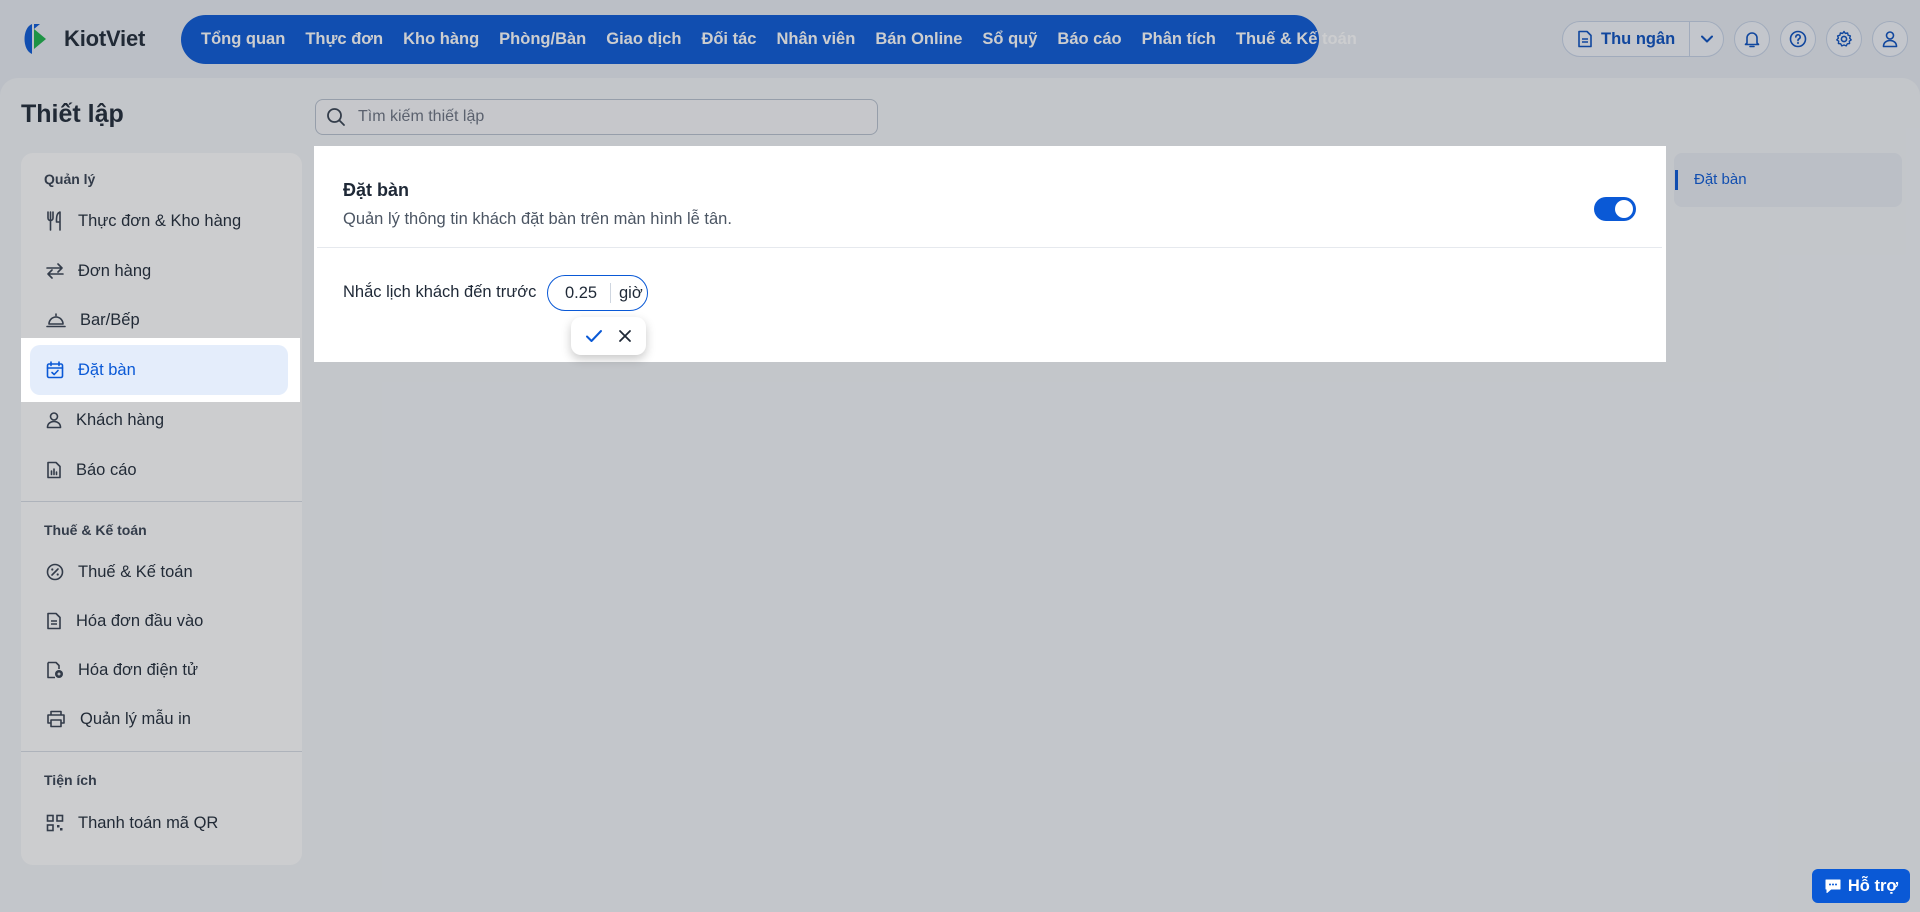 The width and height of the screenshot is (1920, 912). Describe the element at coordinates (55, 823) in the screenshot. I see `qr-code-icon` at that location.